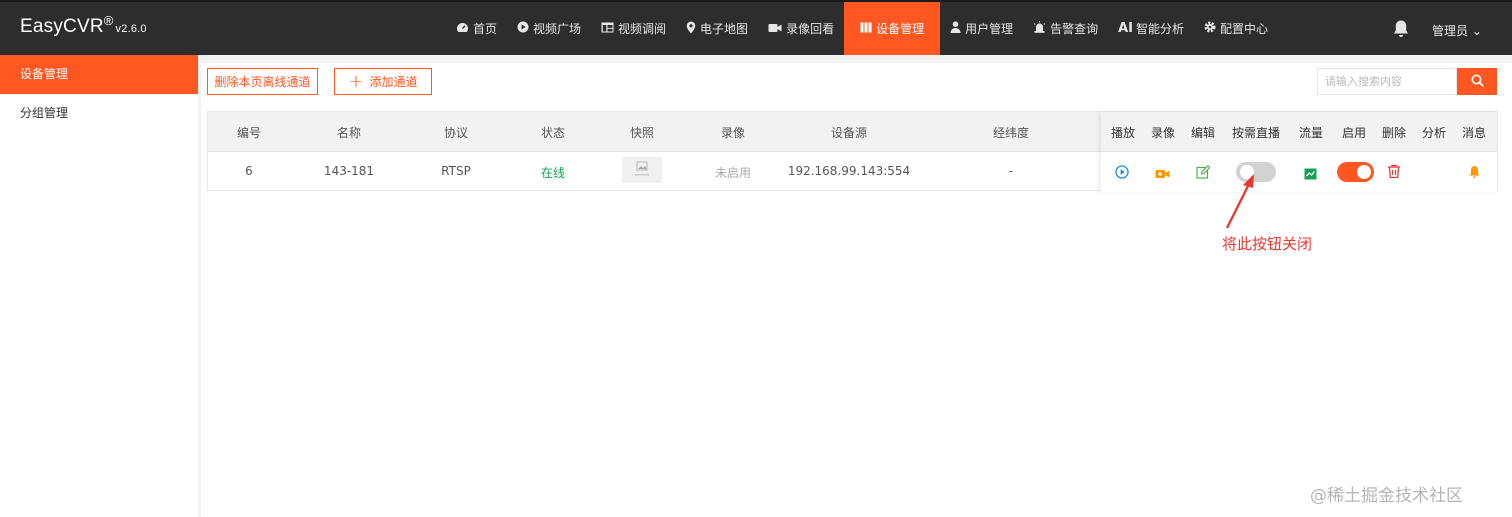  What do you see at coordinates (642, 29) in the screenshot?
I see `nav-video-view-label: 视频调阅` at bounding box center [642, 29].